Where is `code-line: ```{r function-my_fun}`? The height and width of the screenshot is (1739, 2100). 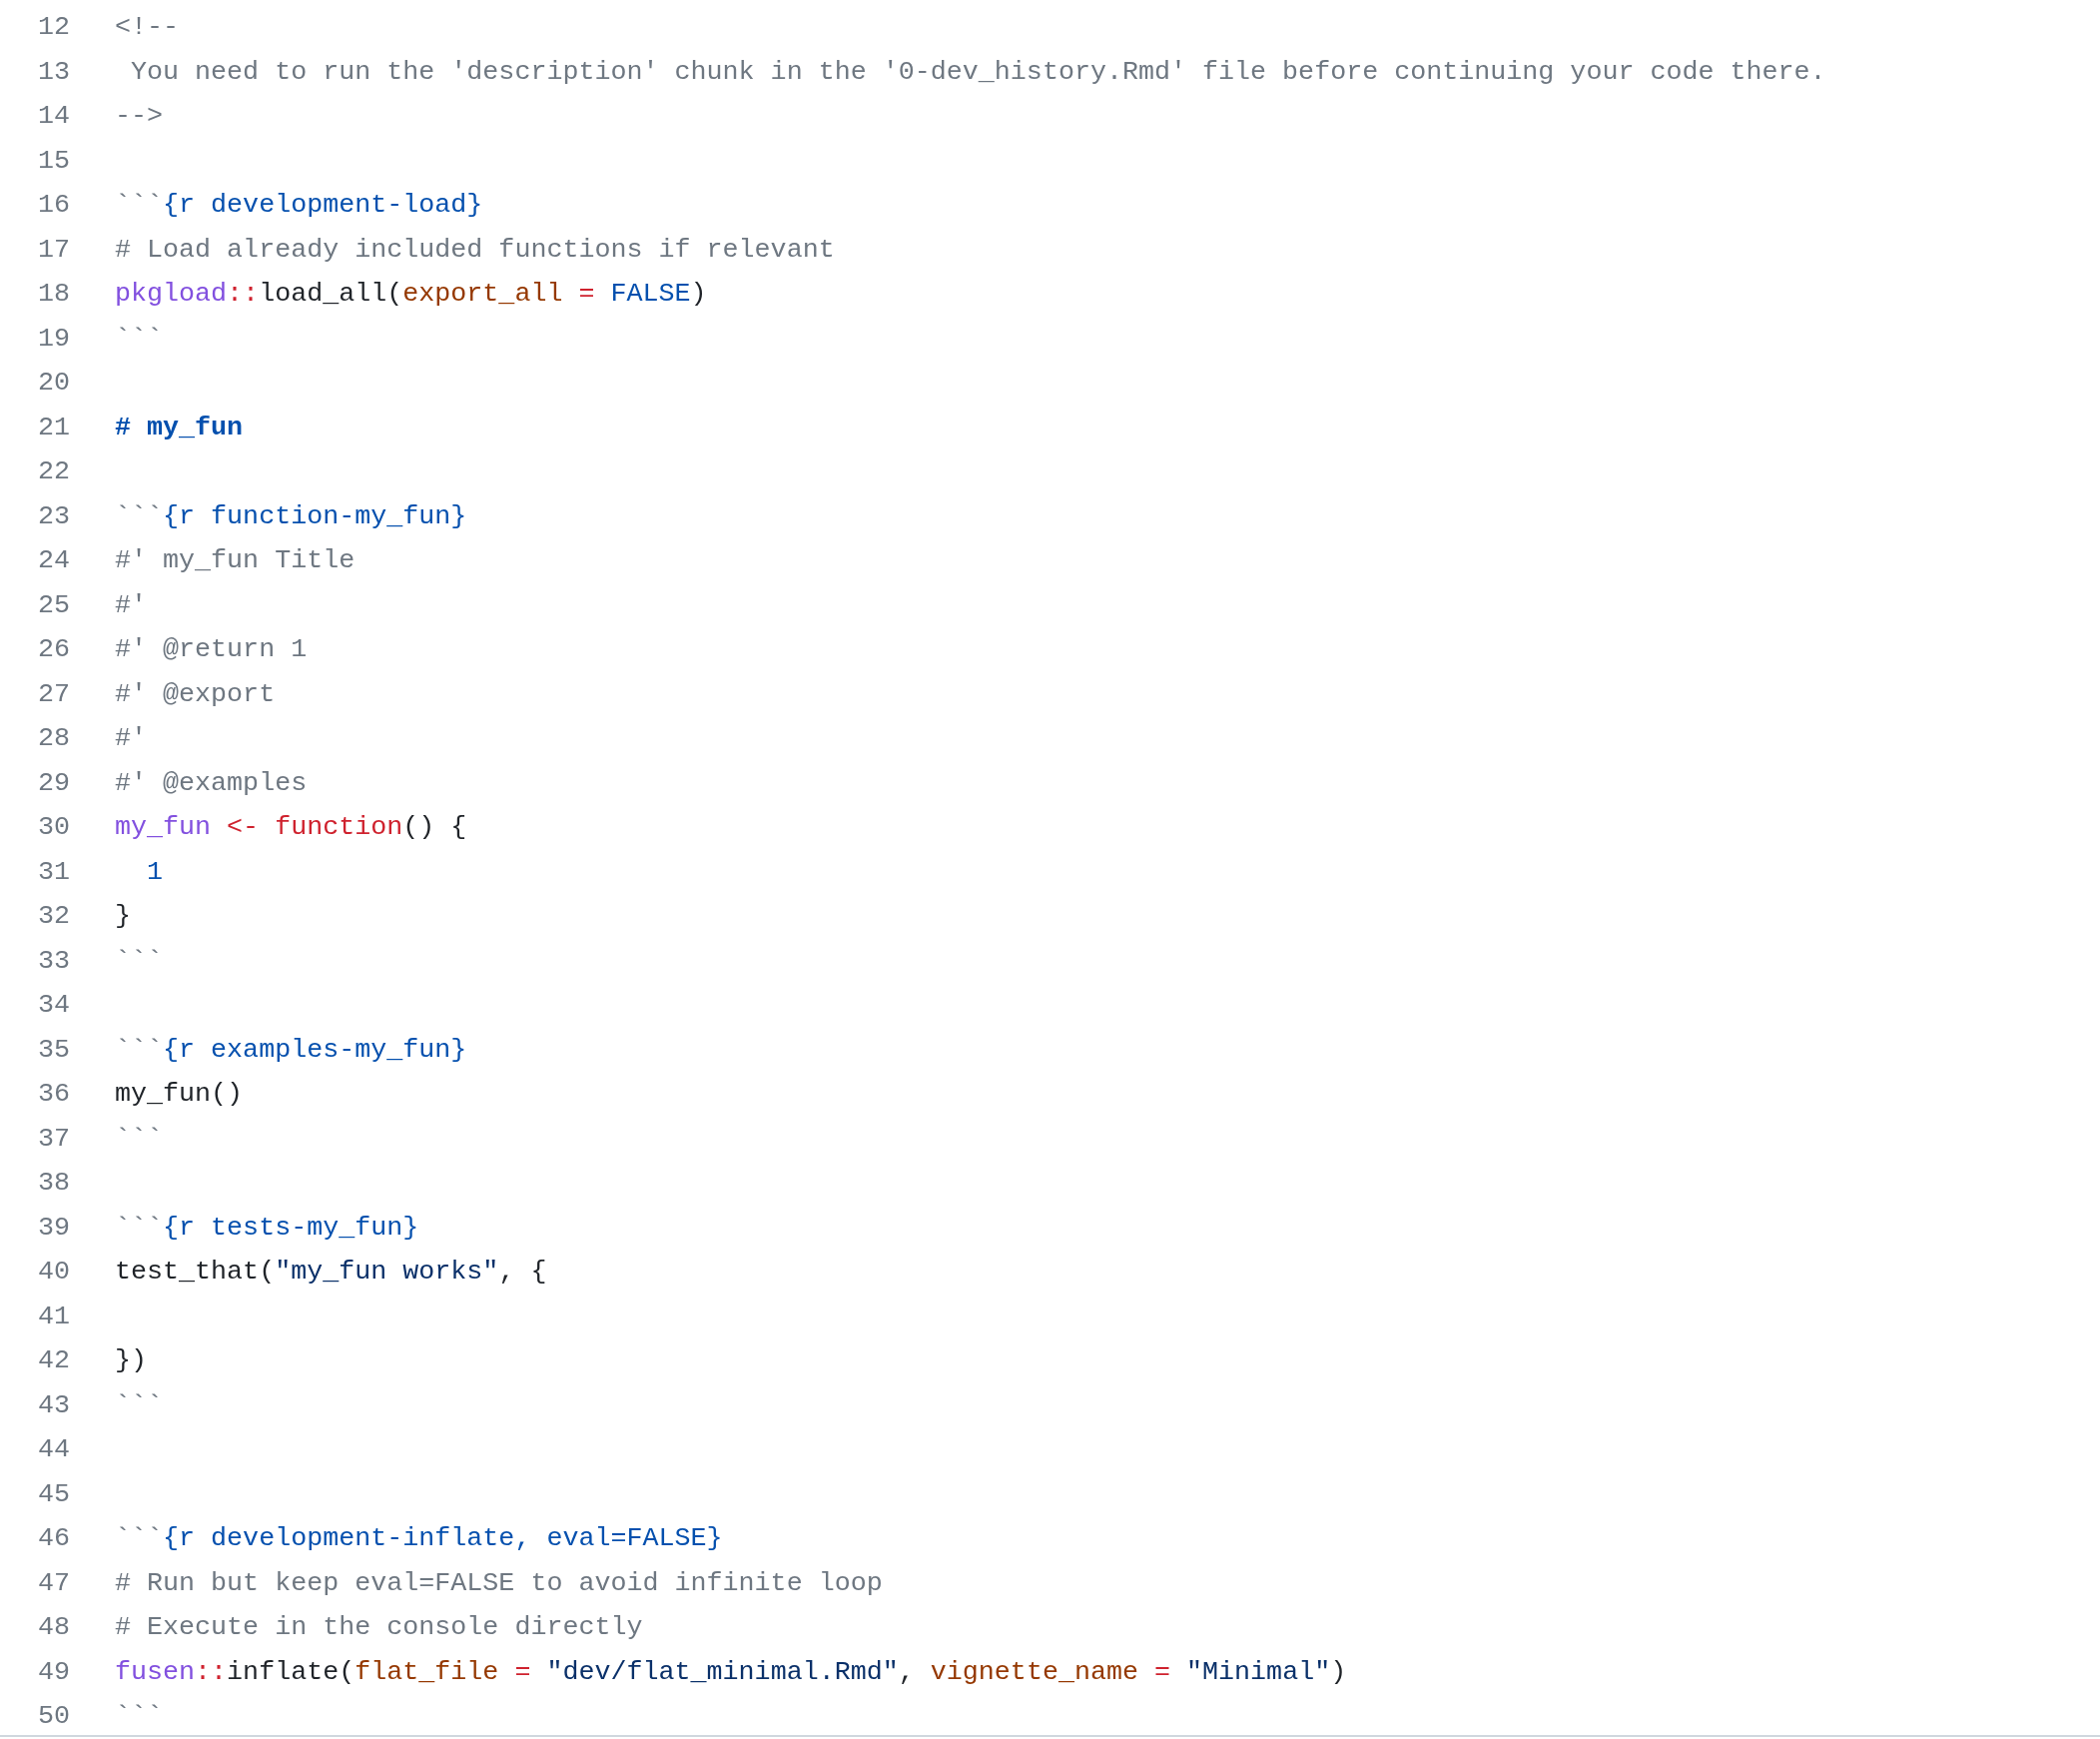 code-line: ```{r function-my_fun} is located at coordinates (291, 515).